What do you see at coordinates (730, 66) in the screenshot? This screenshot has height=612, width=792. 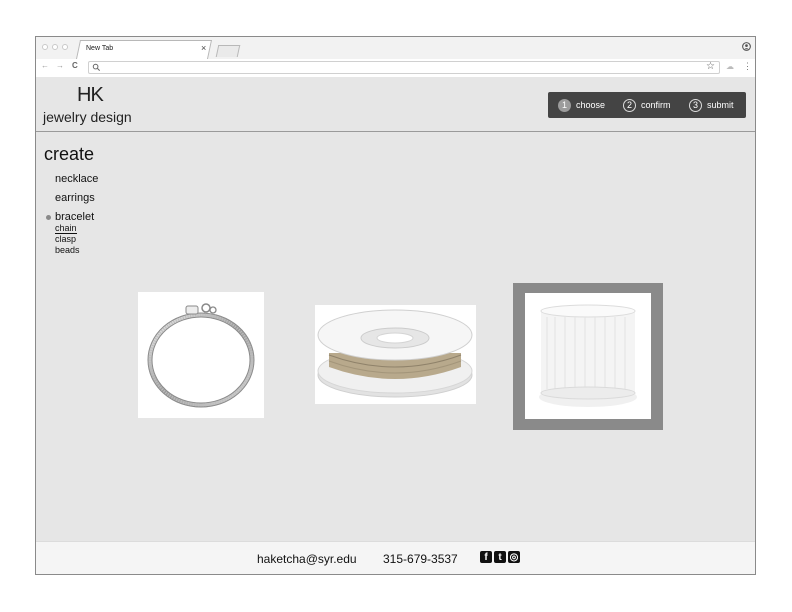 I see `extension-icon: ☁` at bounding box center [730, 66].